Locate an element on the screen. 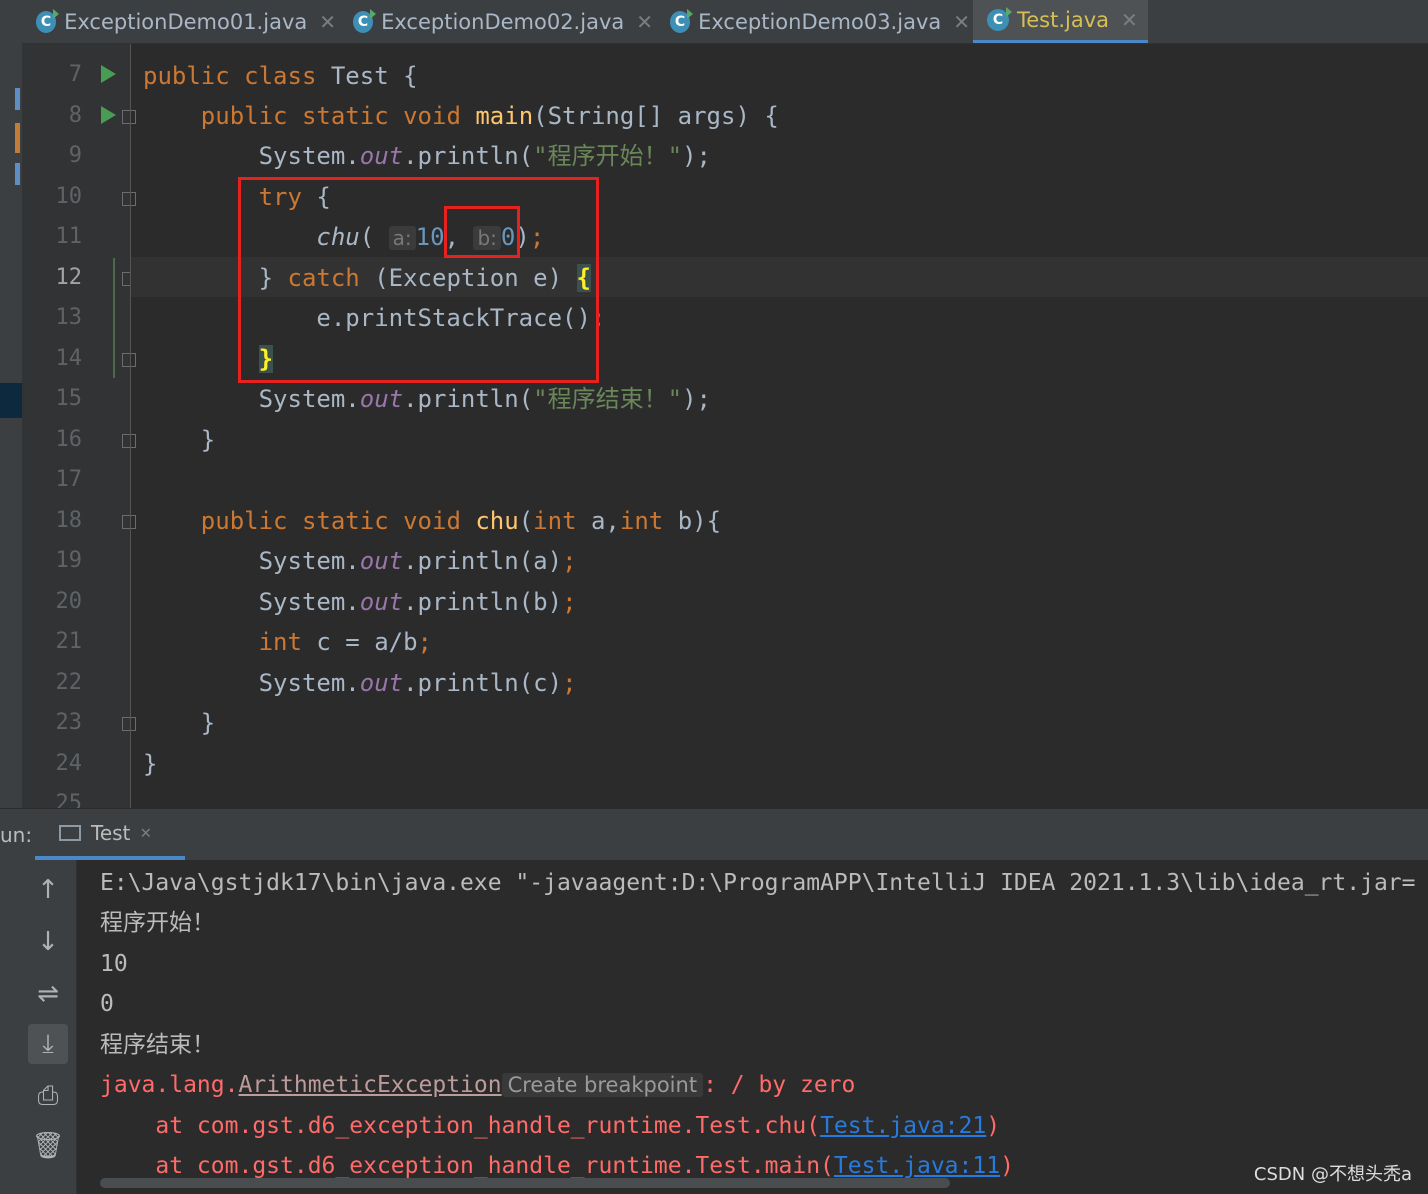 The image size is (1428, 1194). tab-label: Test.java is located at coordinates (1063, 20).